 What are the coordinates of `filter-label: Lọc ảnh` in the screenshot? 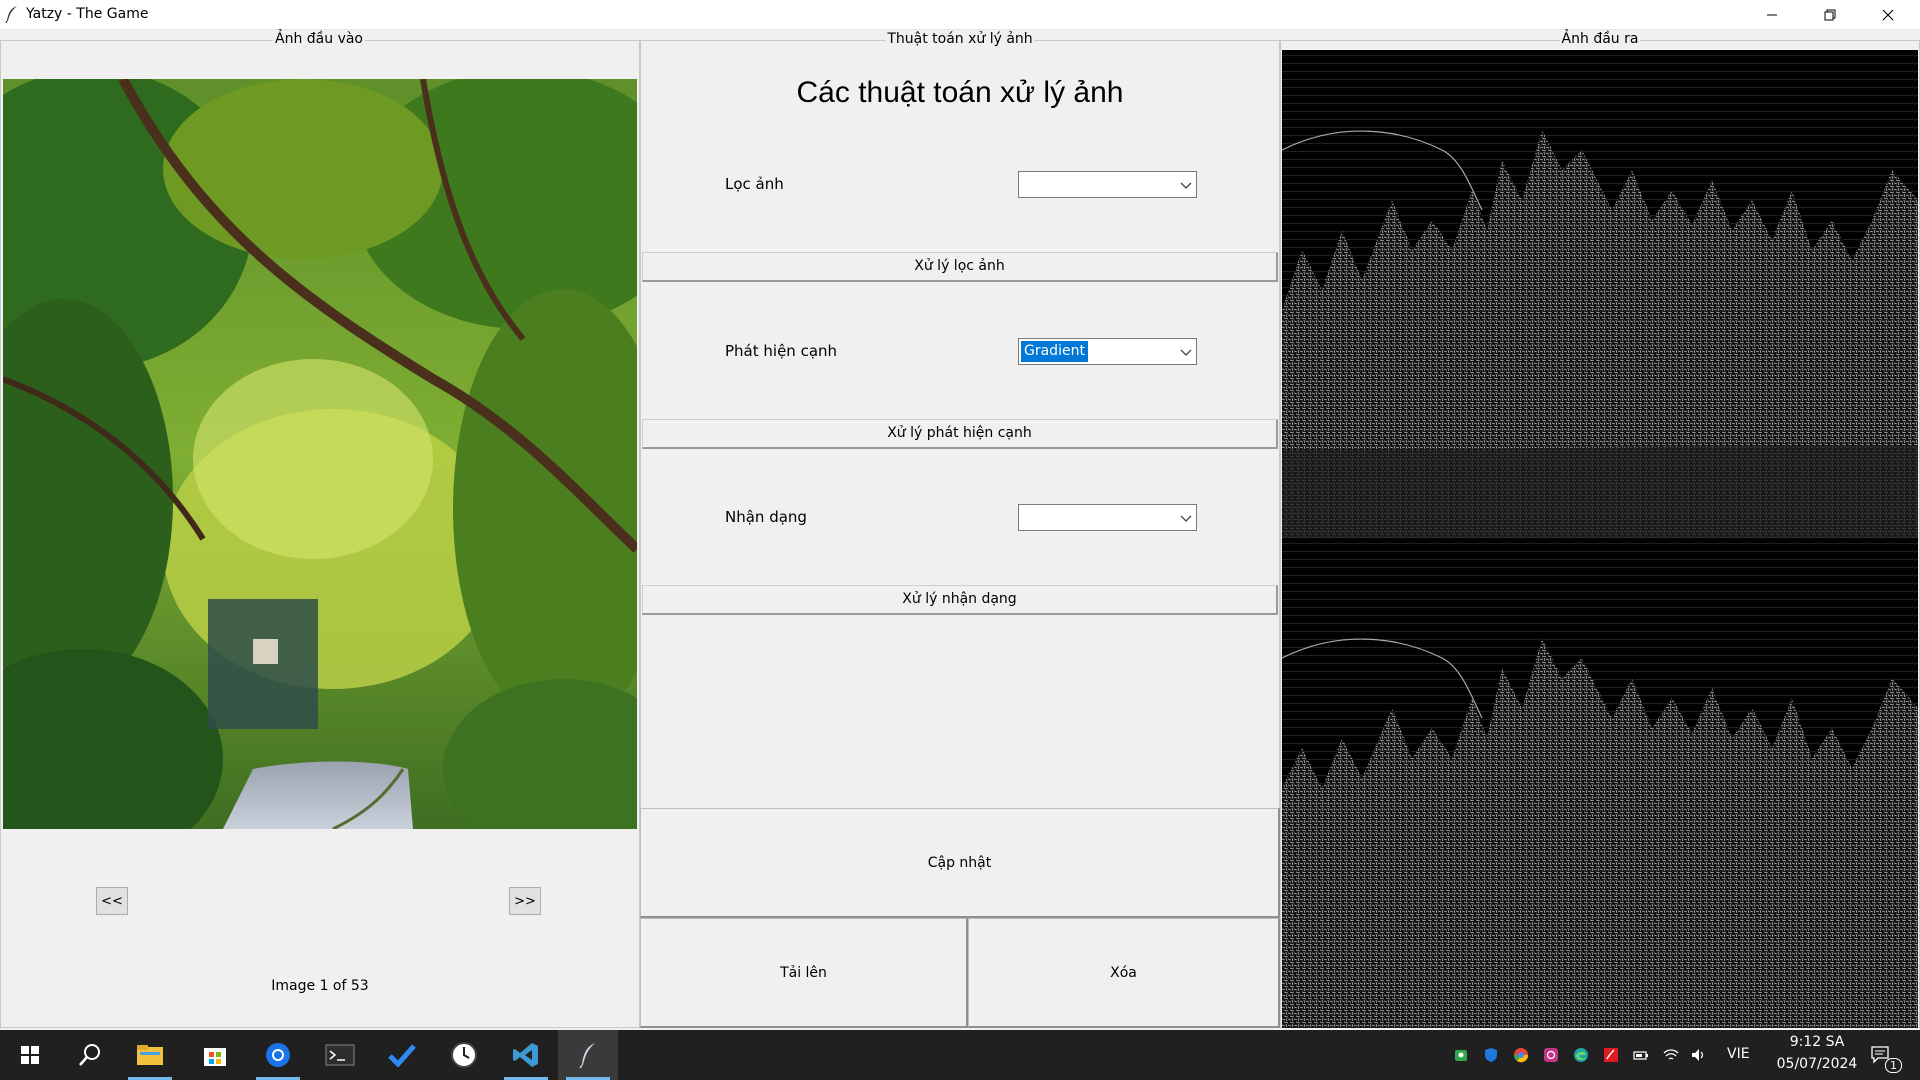 It's located at (754, 184).